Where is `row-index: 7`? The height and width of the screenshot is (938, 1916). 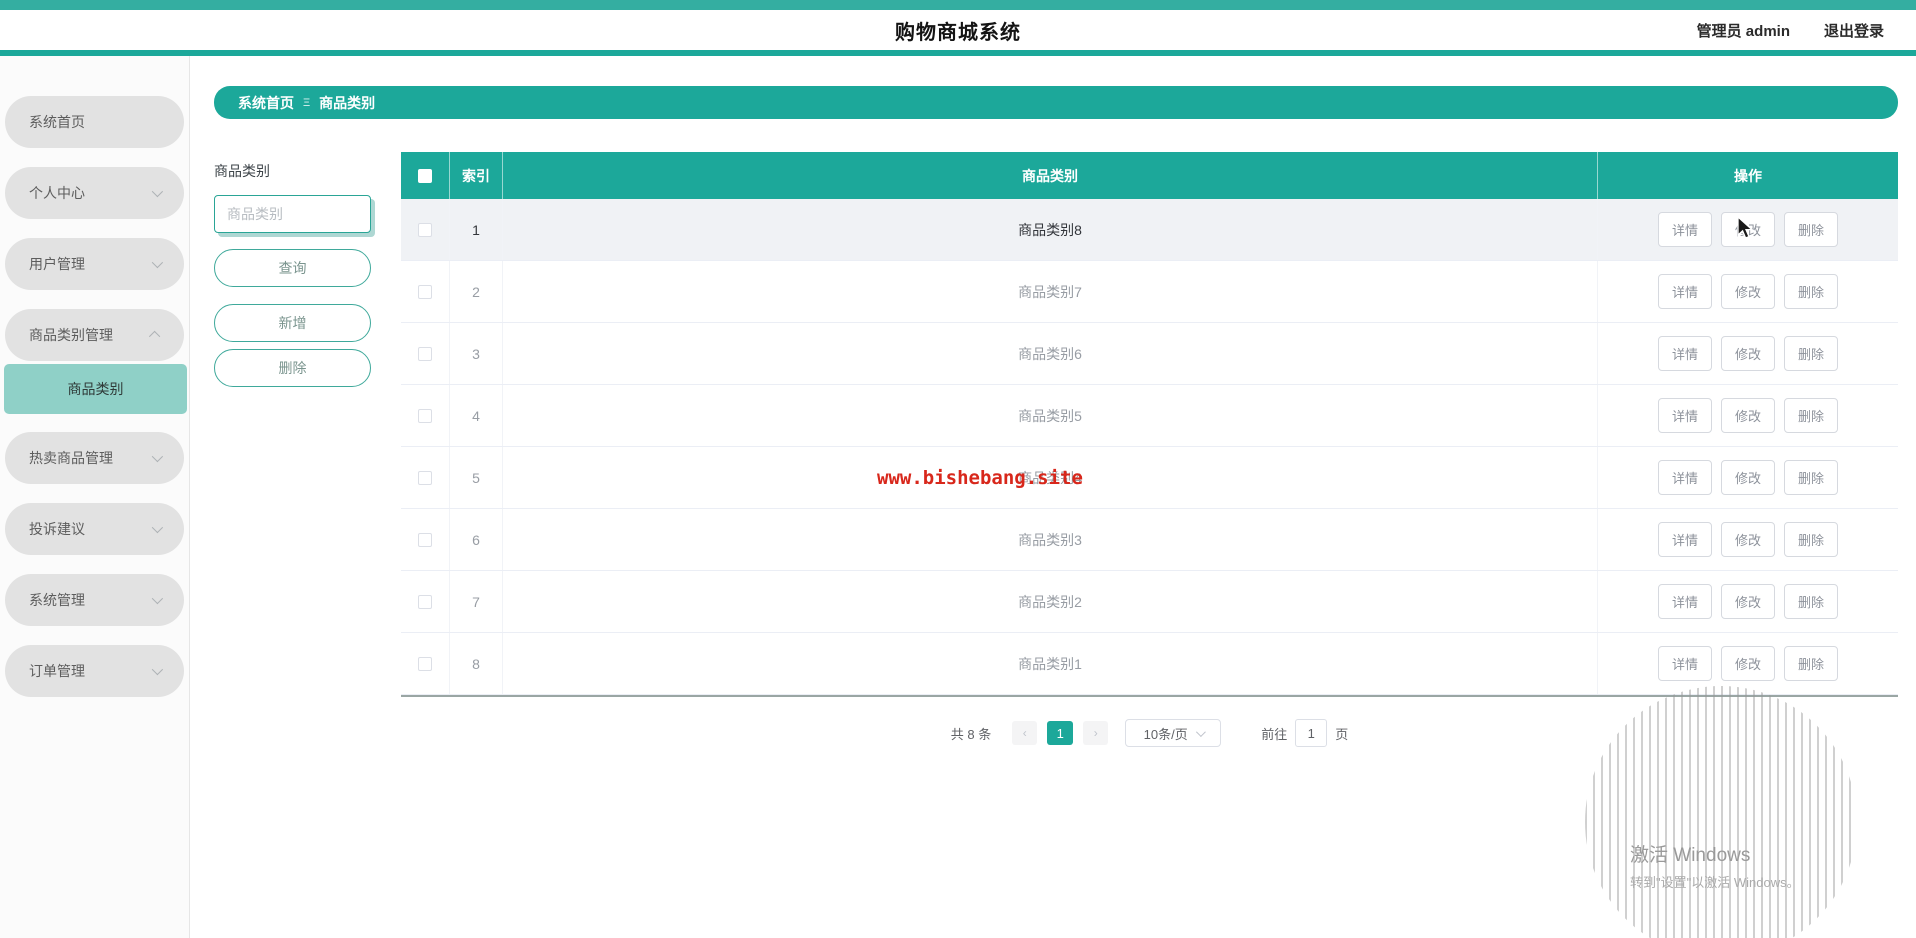
row-index: 7 is located at coordinates (476, 601).